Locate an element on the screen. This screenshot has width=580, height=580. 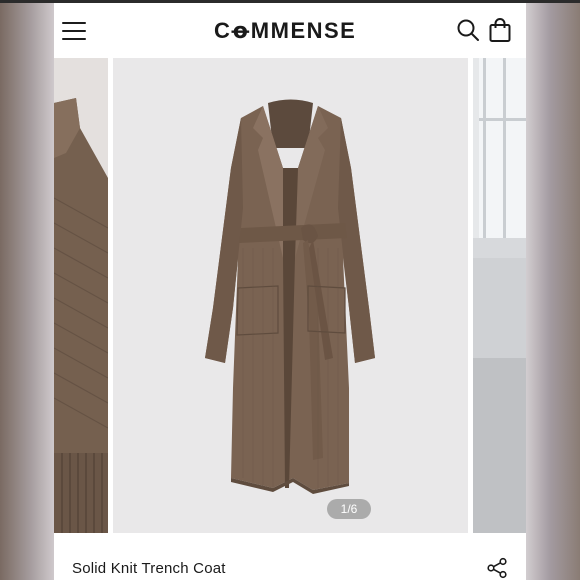
interior-photo-image is located at coordinates (499, 295).